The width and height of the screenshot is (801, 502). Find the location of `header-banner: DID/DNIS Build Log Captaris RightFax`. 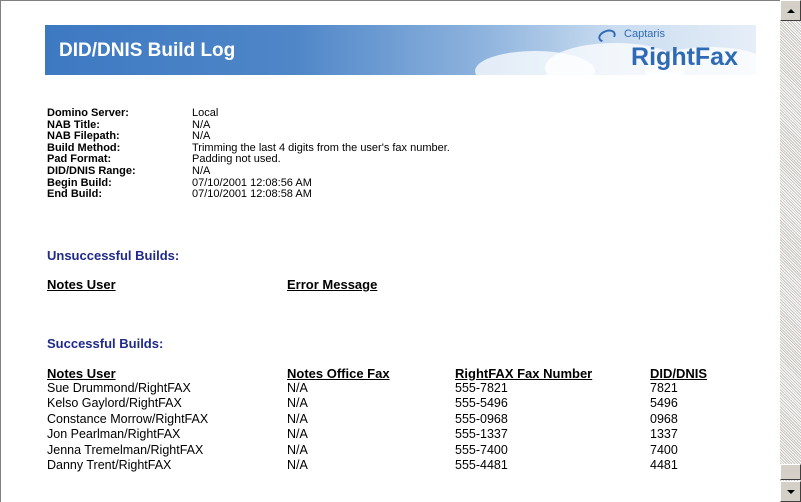

header-banner: DID/DNIS Build Log Captaris RightFax is located at coordinates (400, 50).